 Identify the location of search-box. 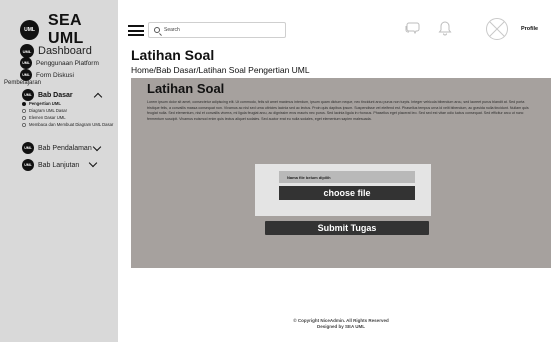
(217, 30).